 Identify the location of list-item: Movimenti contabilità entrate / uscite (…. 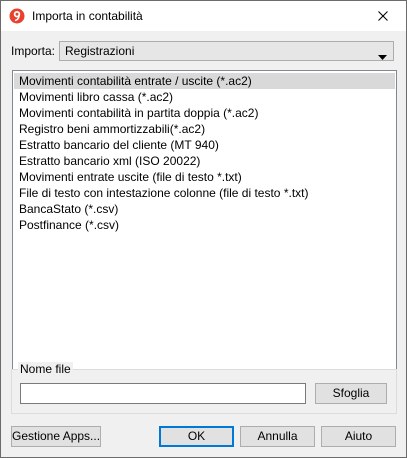
(204, 81).